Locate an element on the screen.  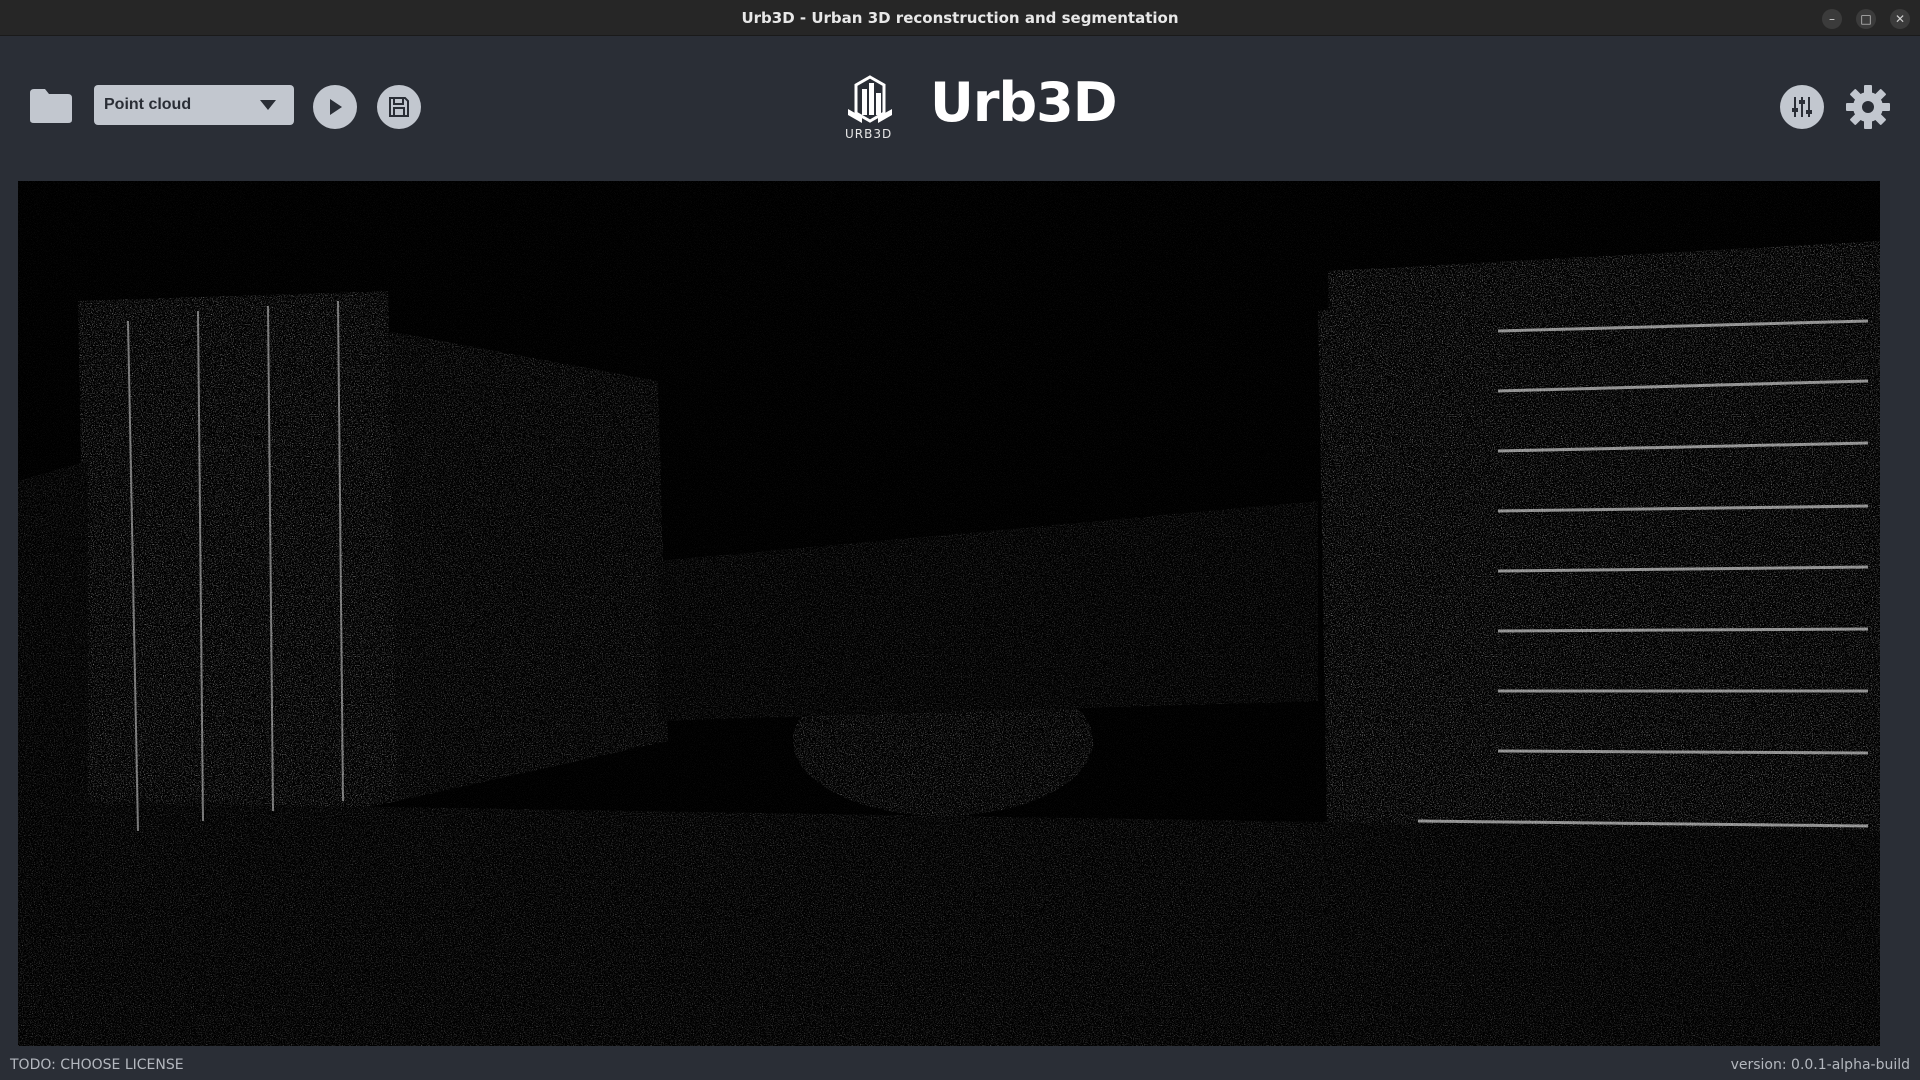
save-icon is located at coordinates (399, 107).